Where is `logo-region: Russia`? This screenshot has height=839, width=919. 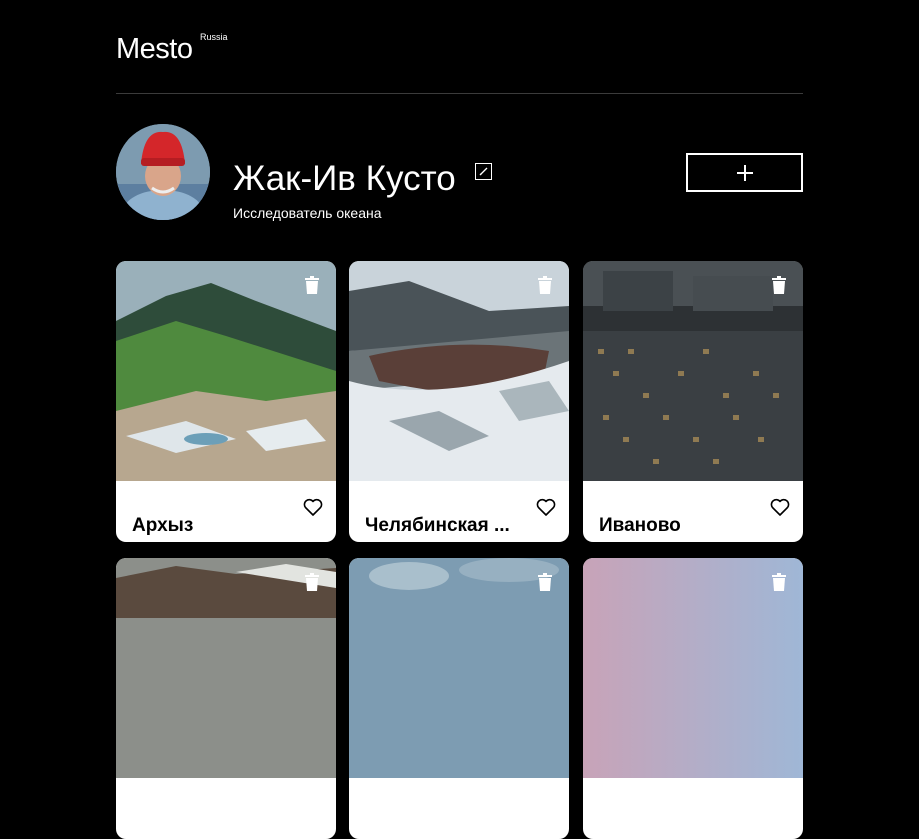 logo-region: Russia is located at coordinates (214, 37).